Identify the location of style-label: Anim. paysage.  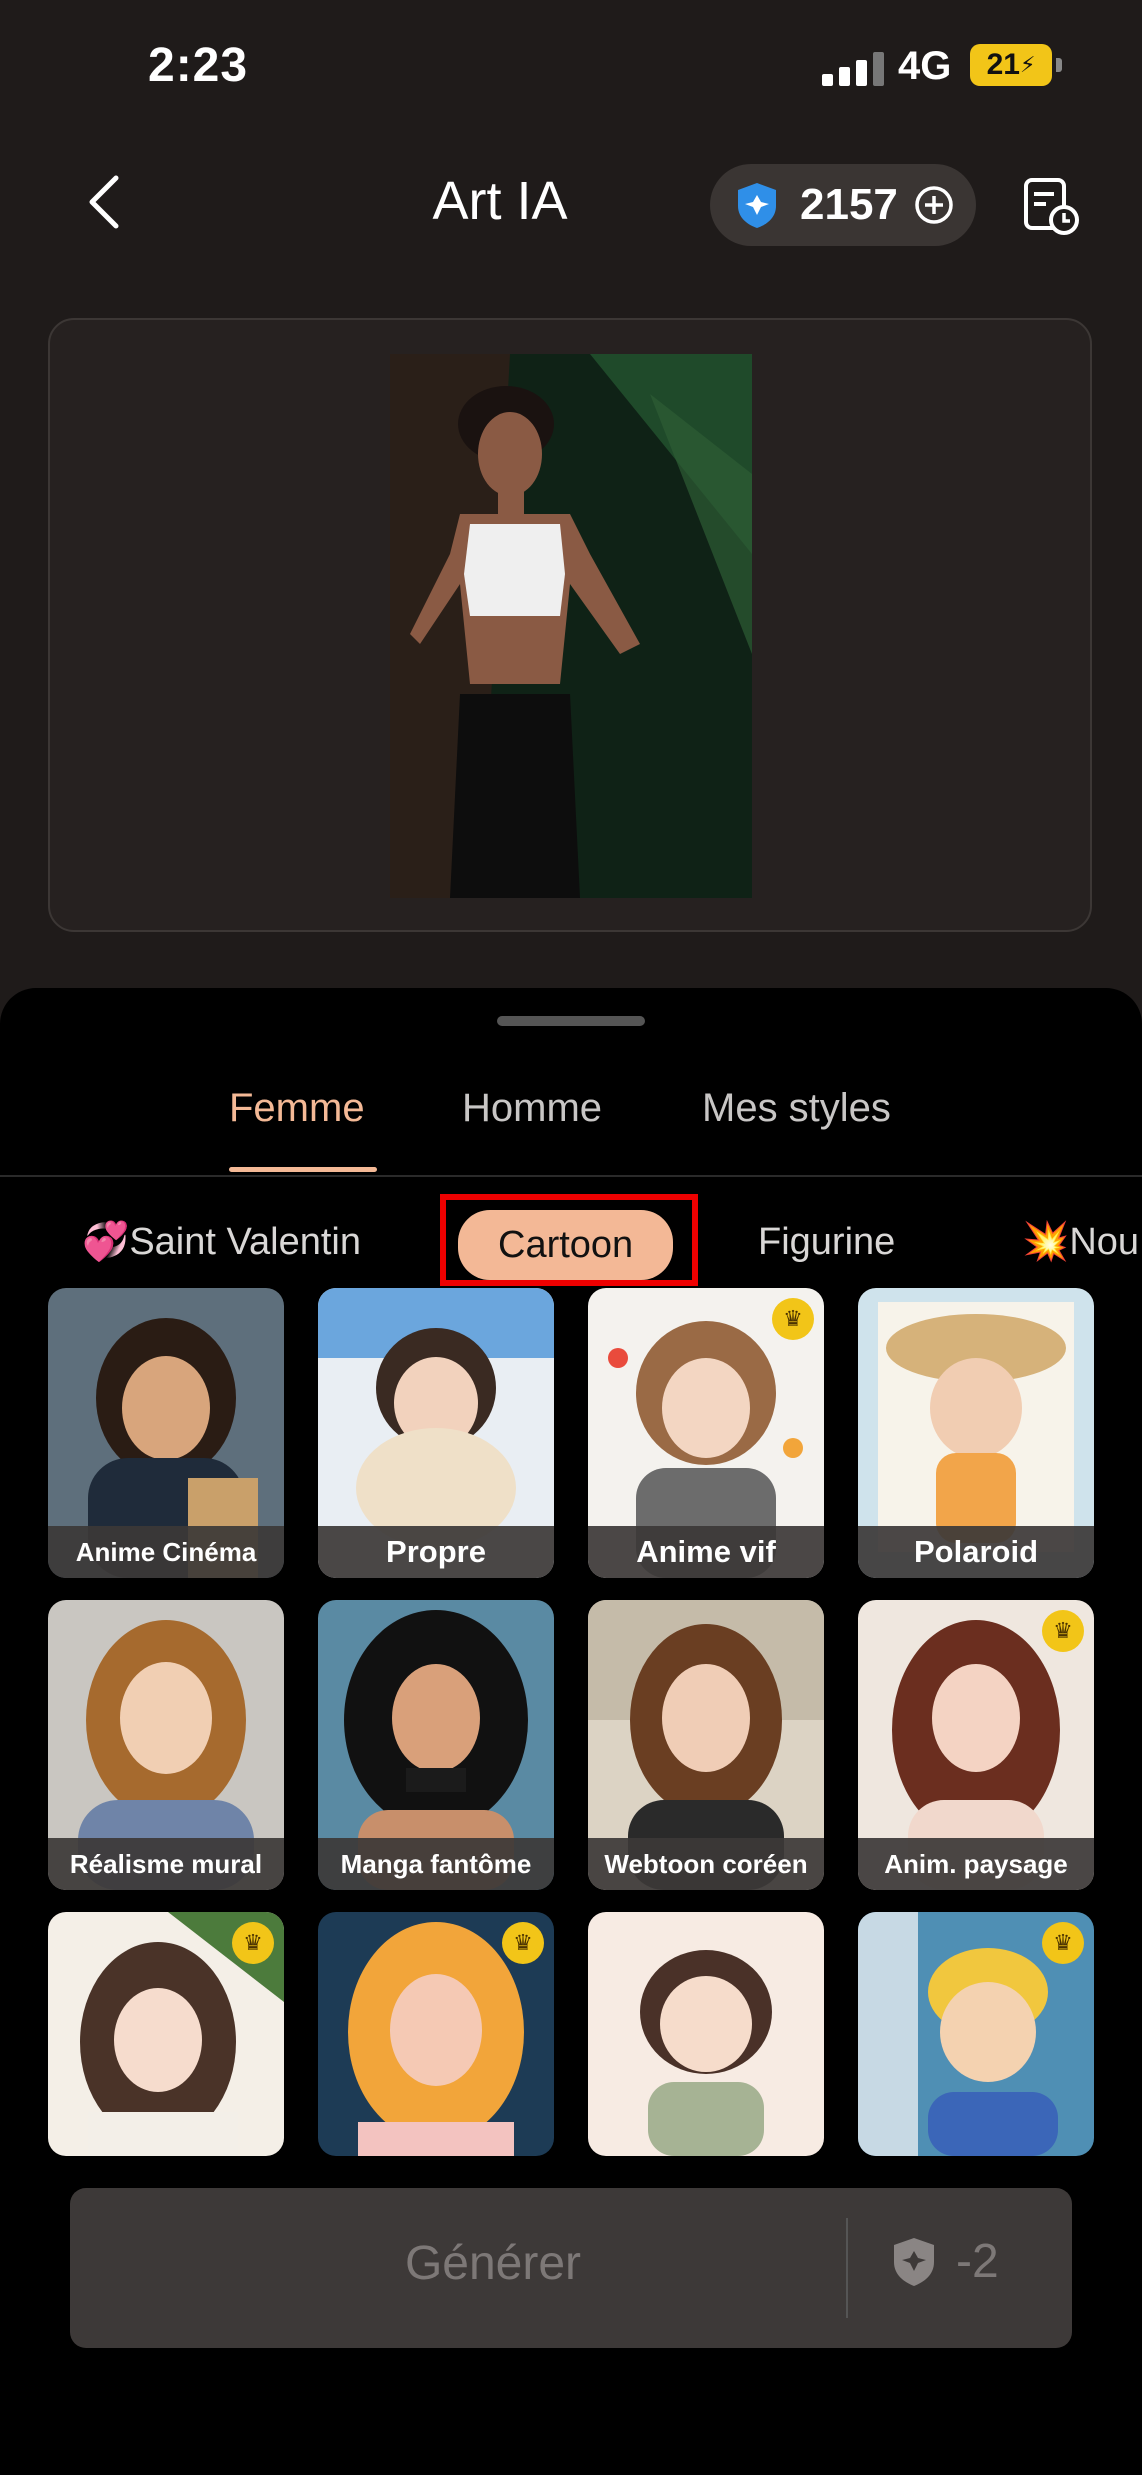
(976, 1864).